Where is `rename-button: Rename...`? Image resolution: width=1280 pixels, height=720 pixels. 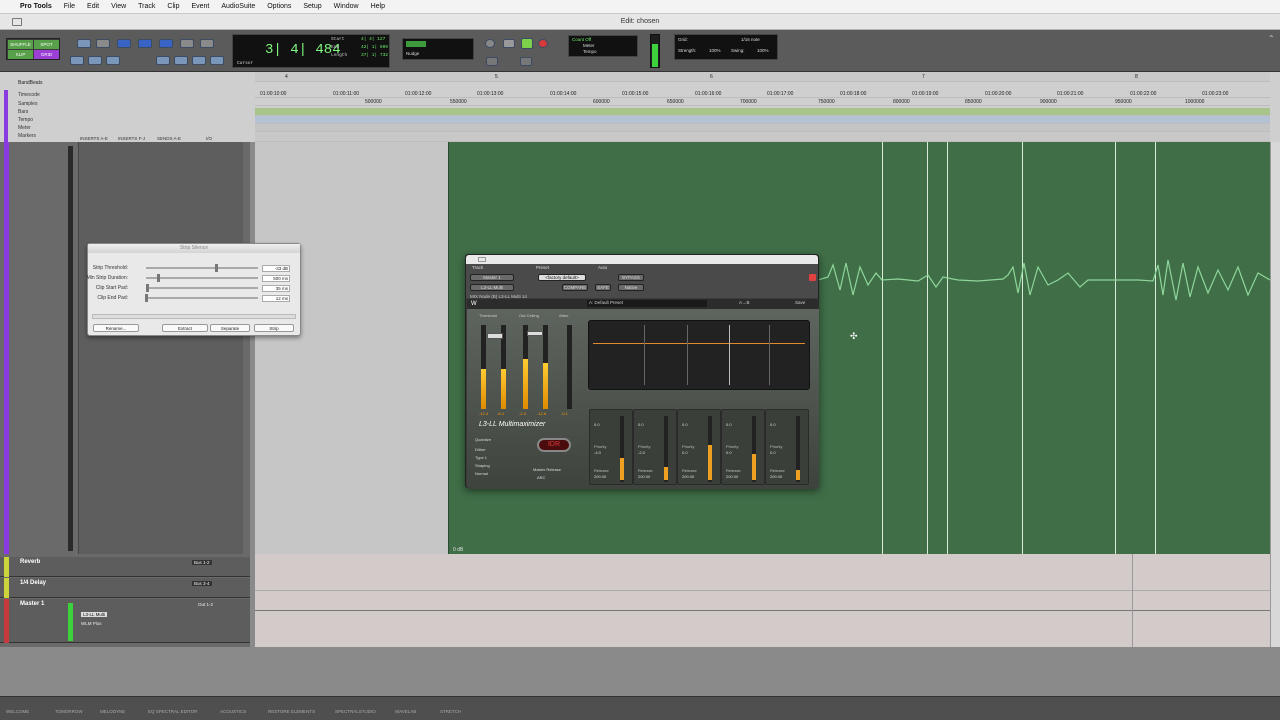
rename-button: Rename... is located at coordinates (116, 328).